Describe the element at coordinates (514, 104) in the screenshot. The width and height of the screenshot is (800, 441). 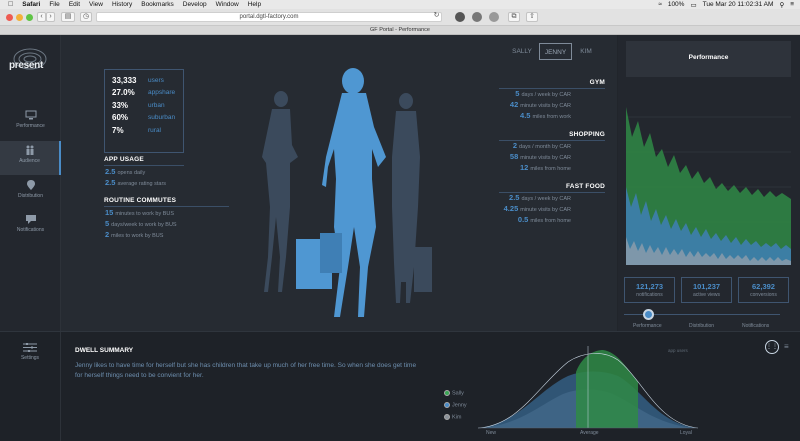
I see `row-value: 42` at that location.